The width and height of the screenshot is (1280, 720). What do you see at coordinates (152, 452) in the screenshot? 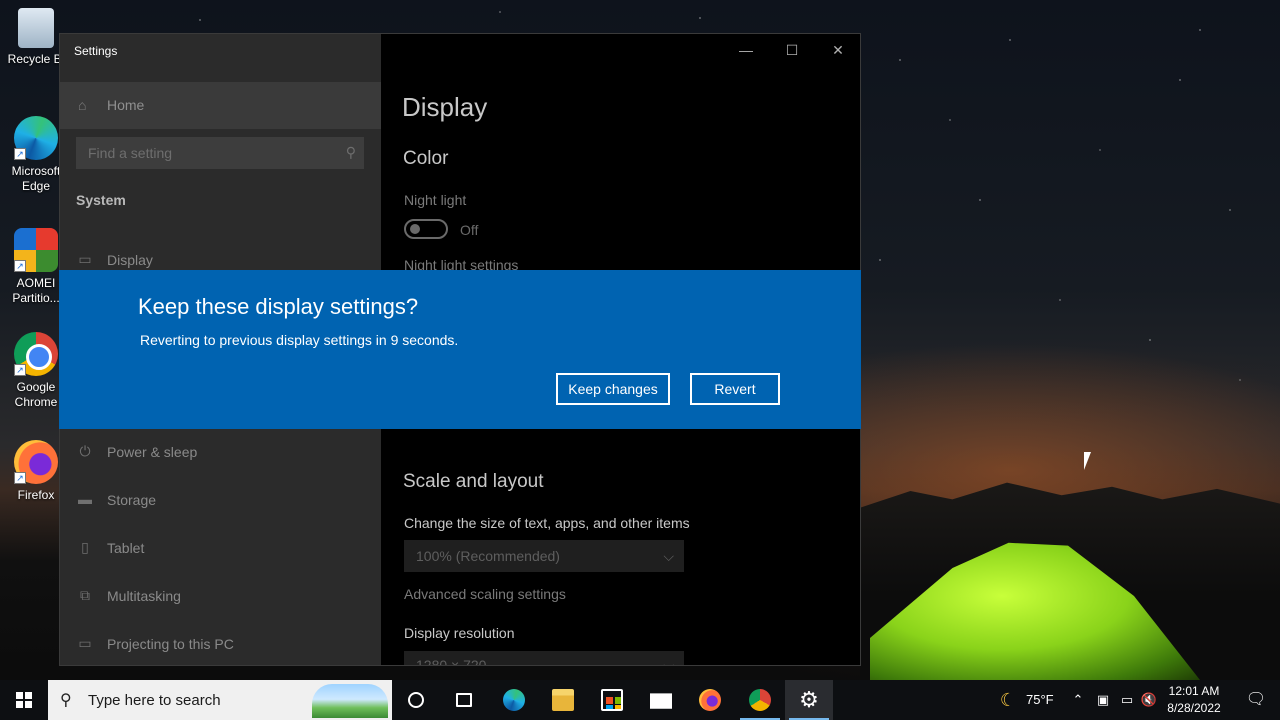
I see `sidebar-item-label: Power & sleep` at bounding box center [152, 452].